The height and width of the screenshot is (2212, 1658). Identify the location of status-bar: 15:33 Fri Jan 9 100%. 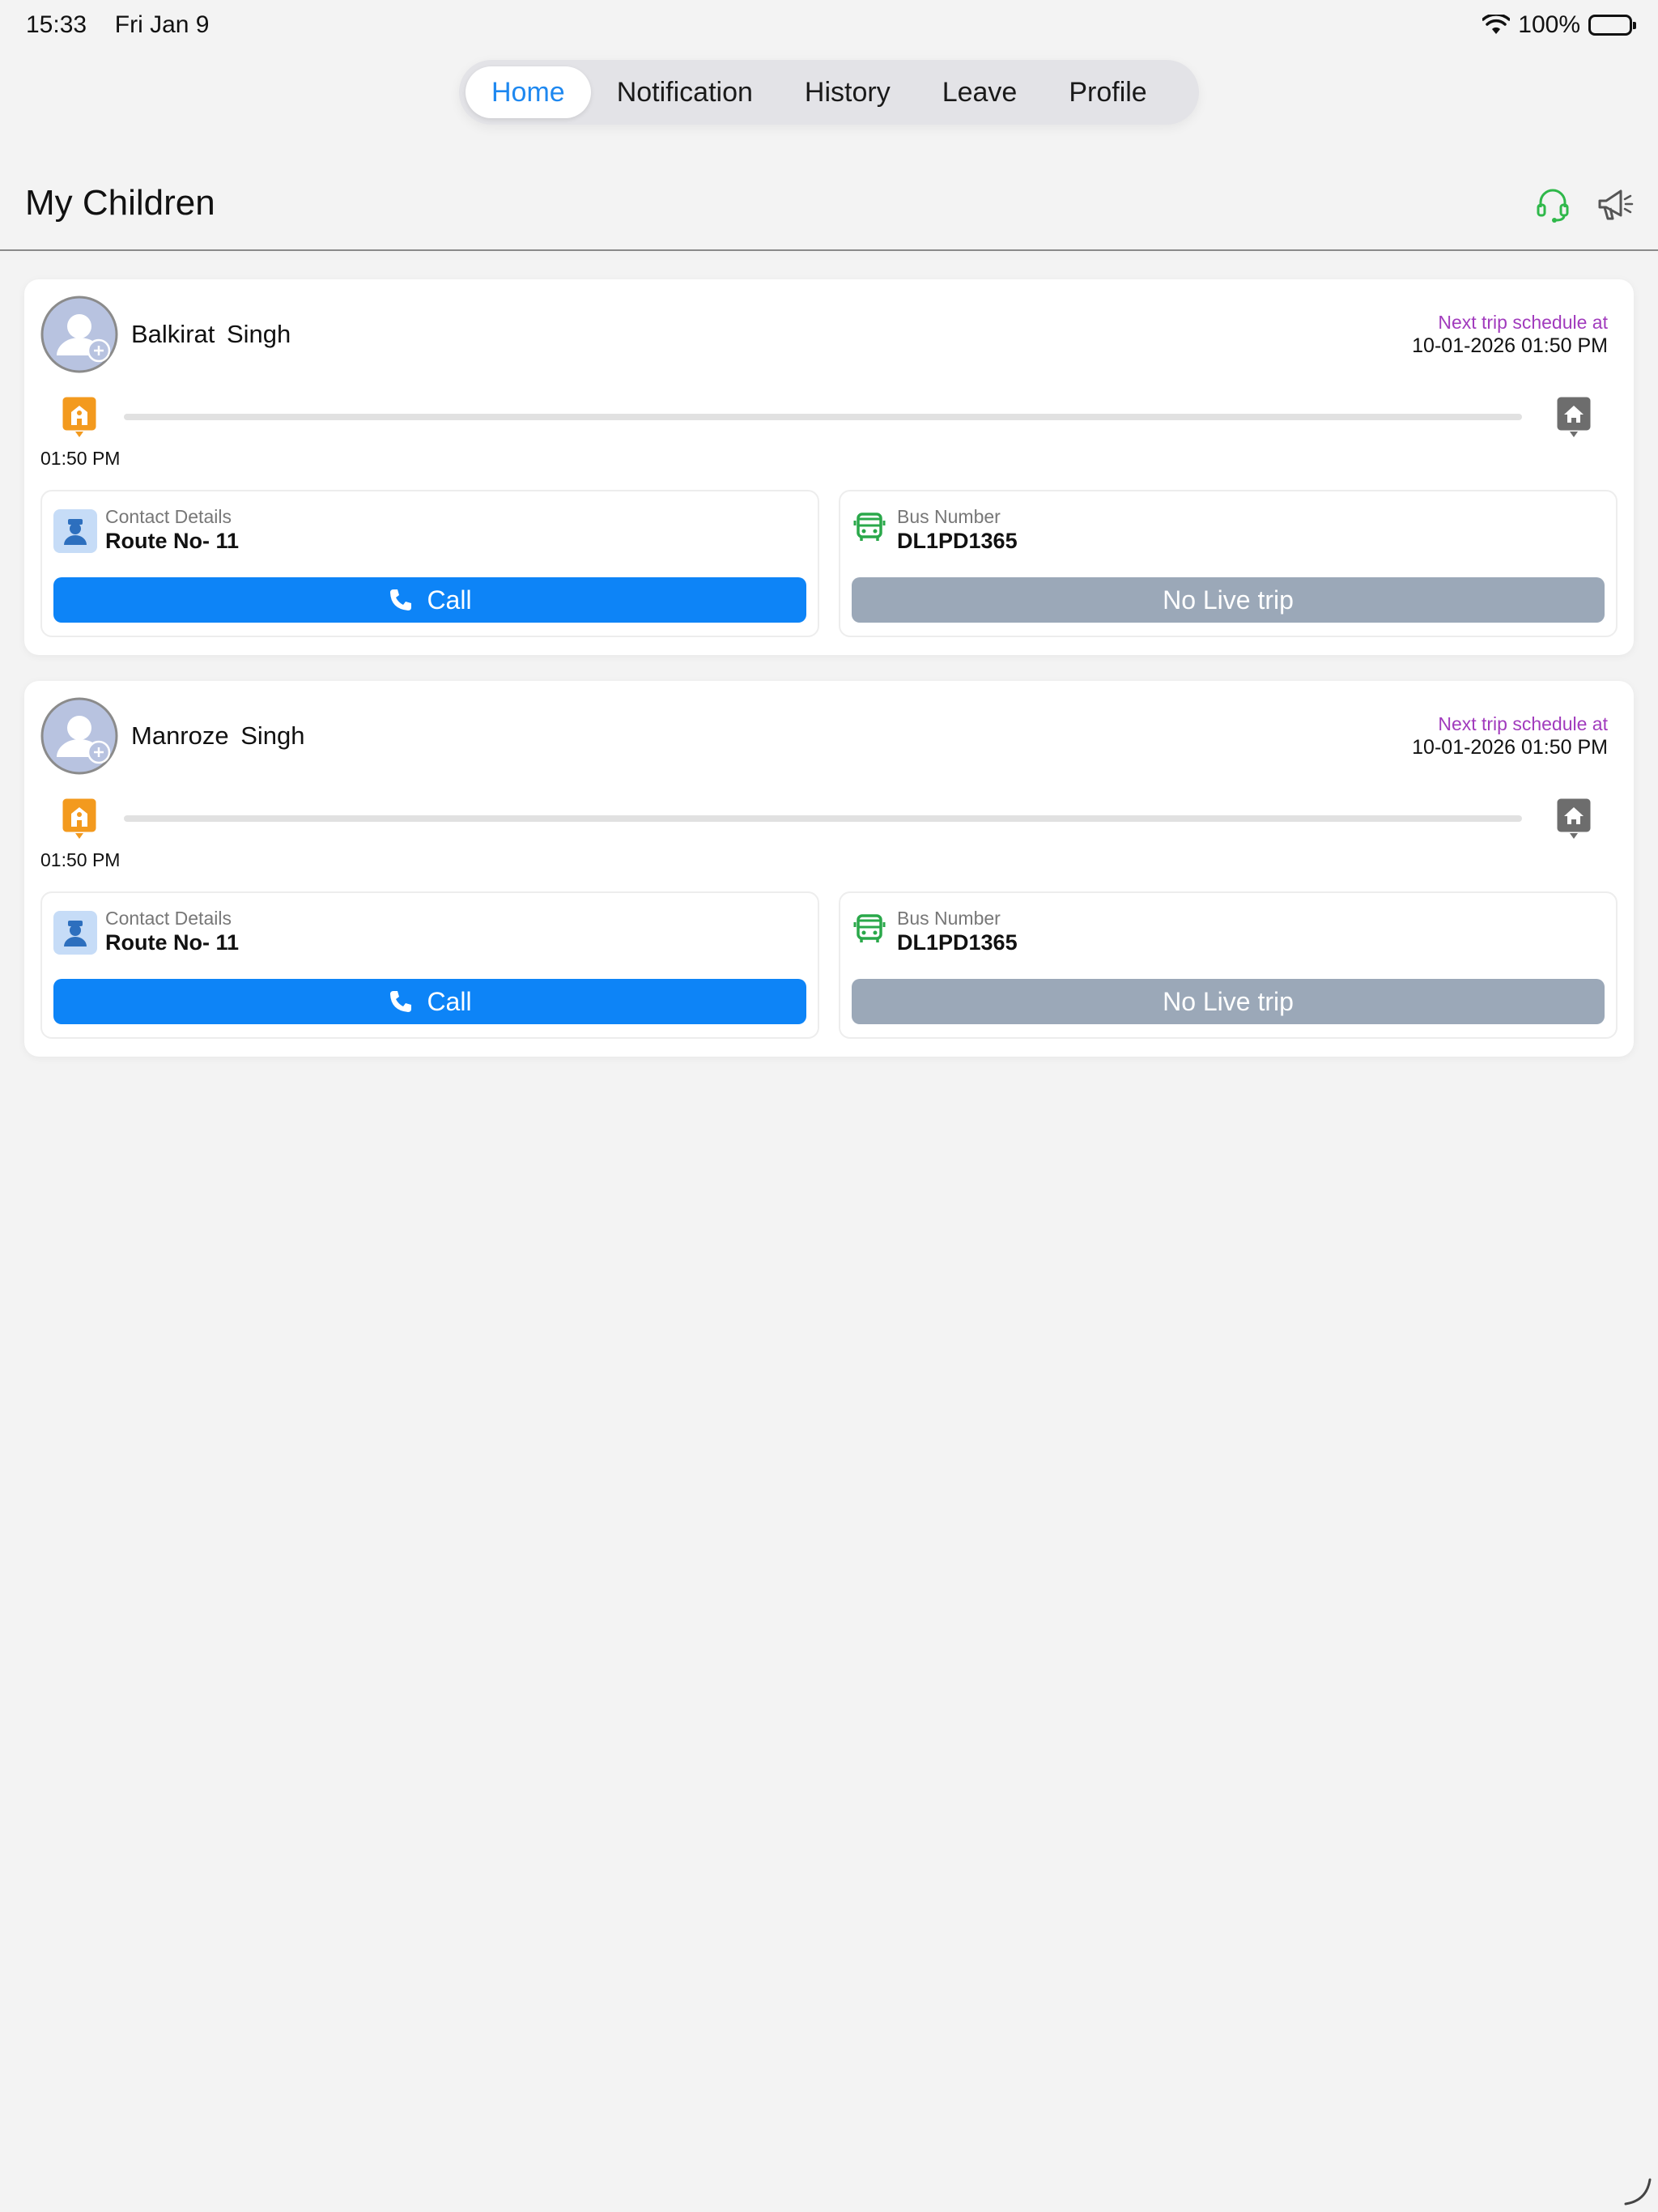
(829, 26).